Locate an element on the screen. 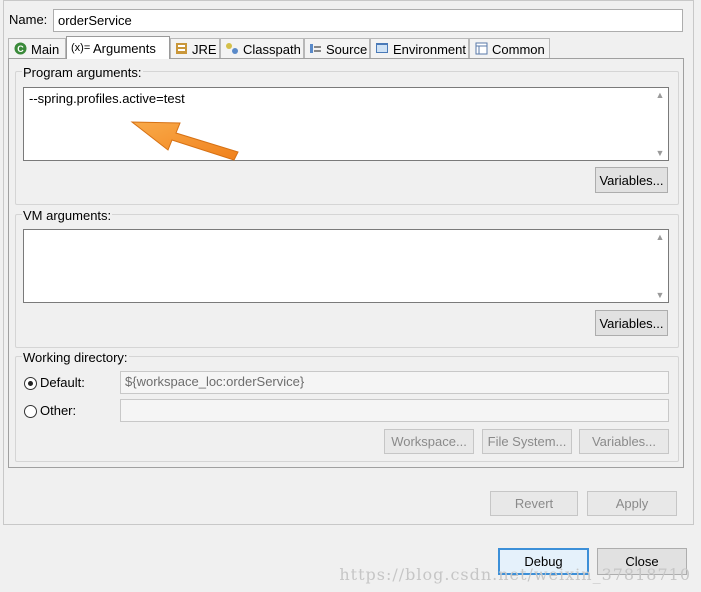 The image size is (701, 592). tab-main: C Main is located at coordinates (37, 48).